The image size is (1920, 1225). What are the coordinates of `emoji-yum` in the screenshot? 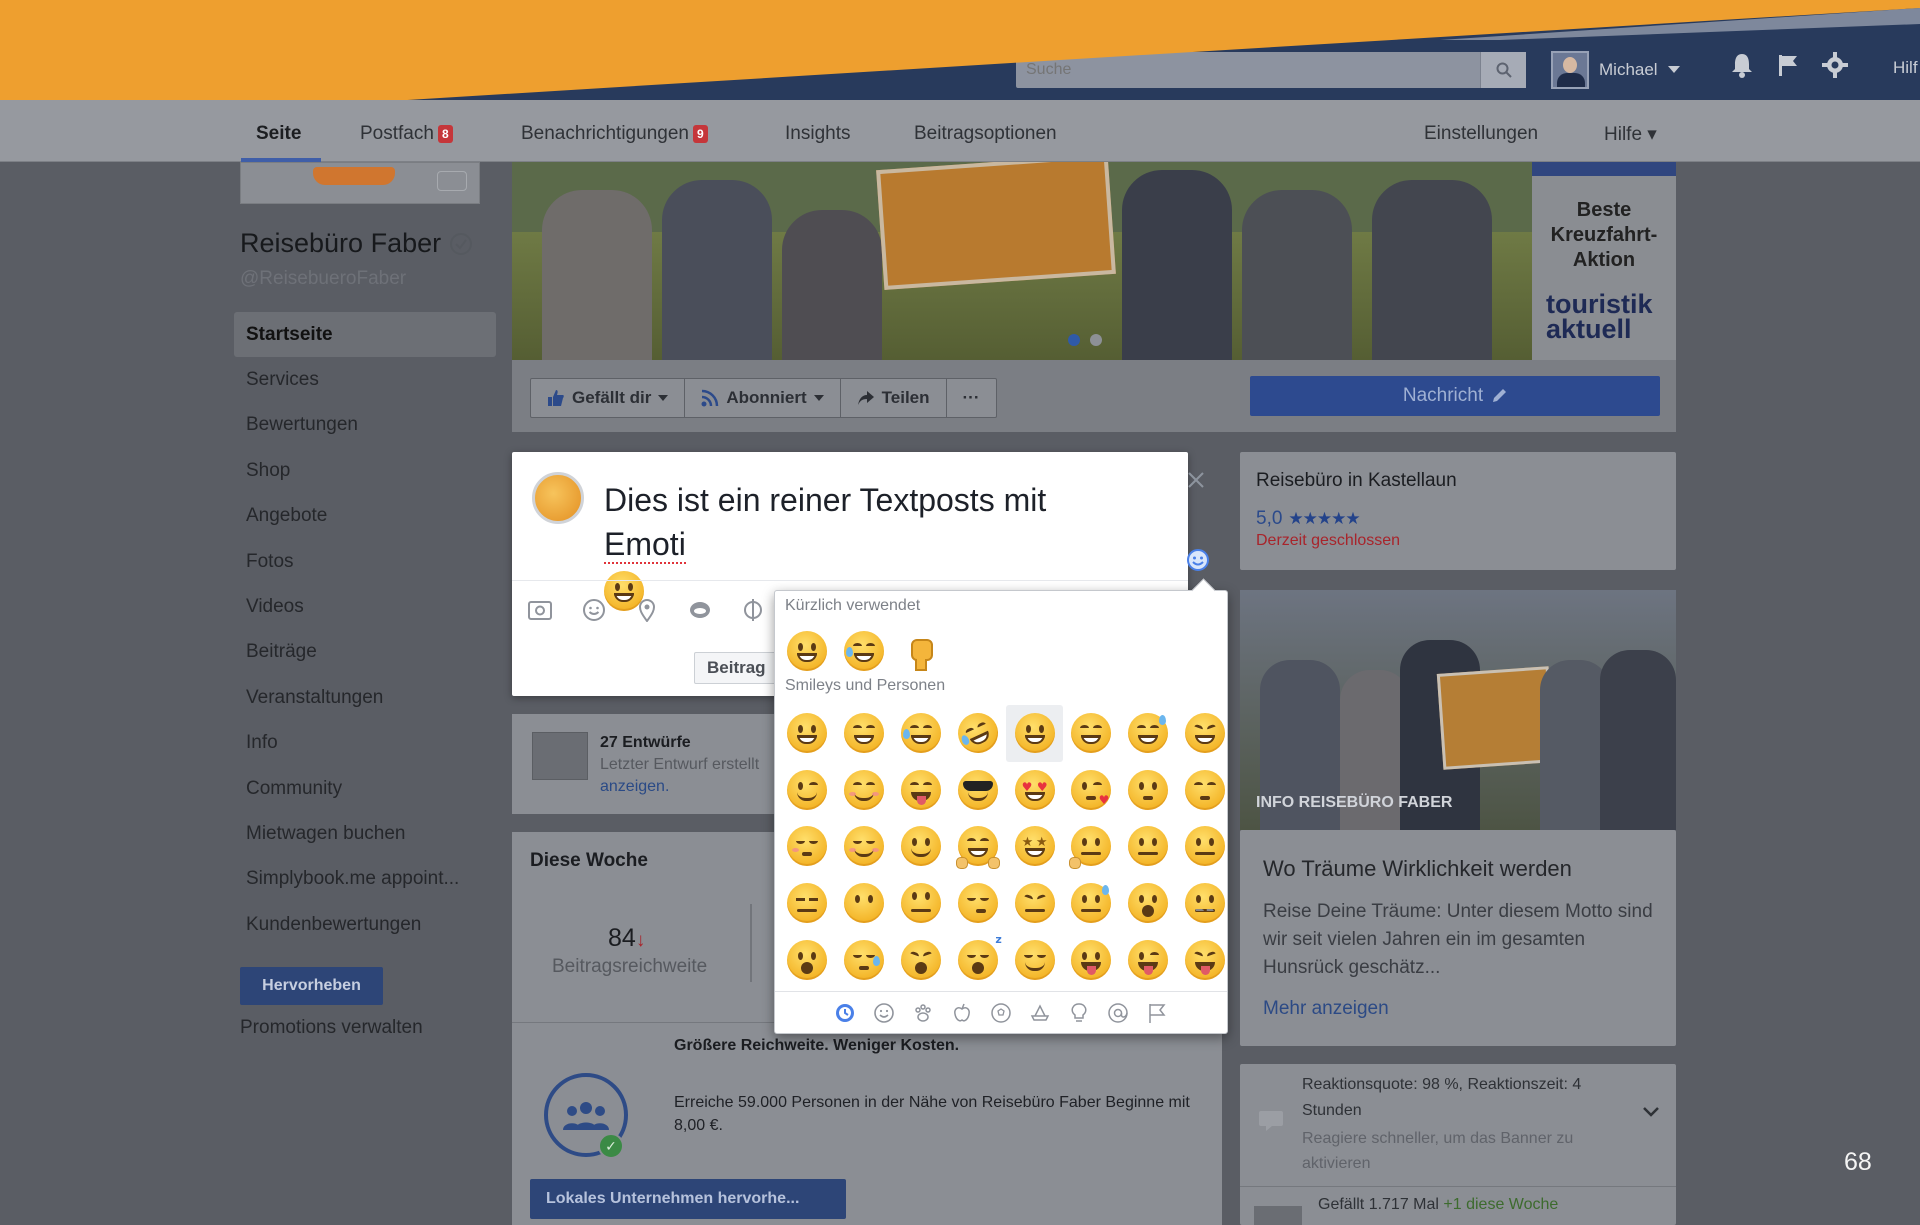 It's located at (921, 790).